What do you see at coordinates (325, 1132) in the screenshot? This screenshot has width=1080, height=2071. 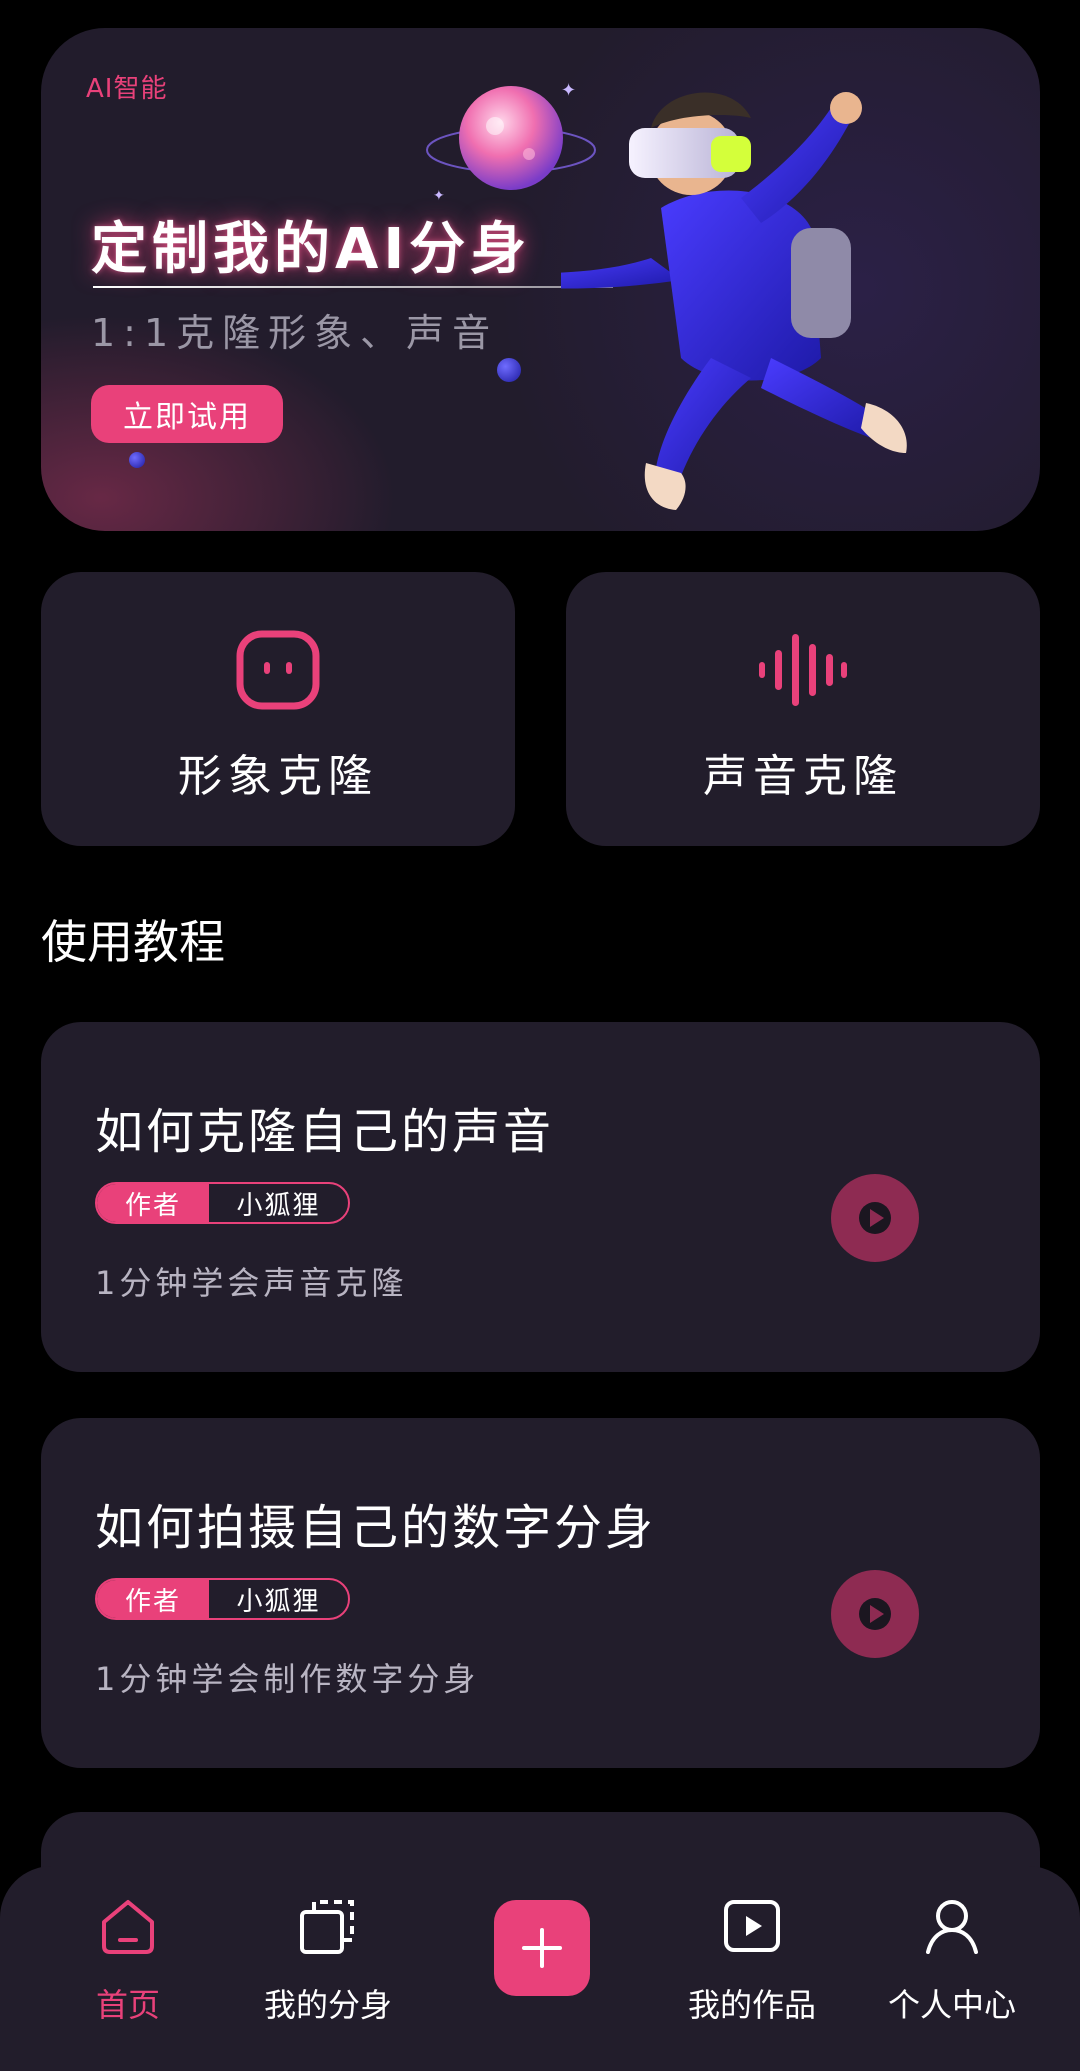 I see `tutorial-title: 如何克隆自己的声音` at bounding box center [325, 1132].